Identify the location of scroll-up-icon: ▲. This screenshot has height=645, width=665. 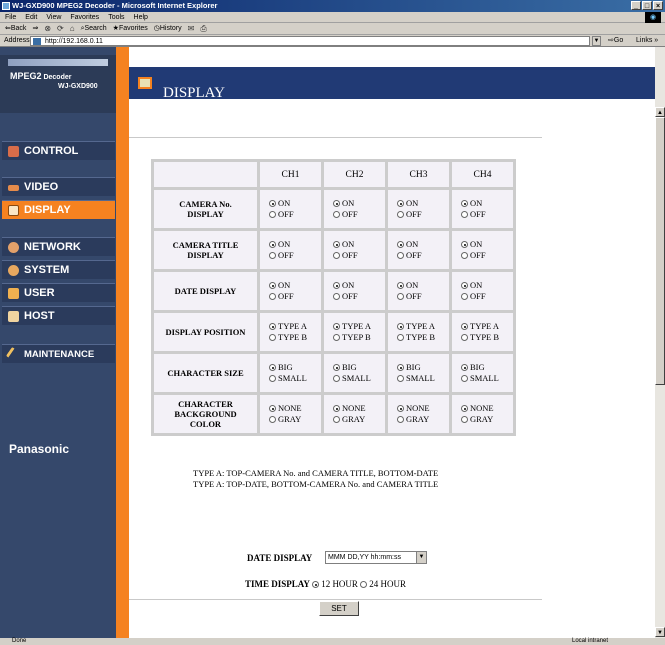
(660, 112).